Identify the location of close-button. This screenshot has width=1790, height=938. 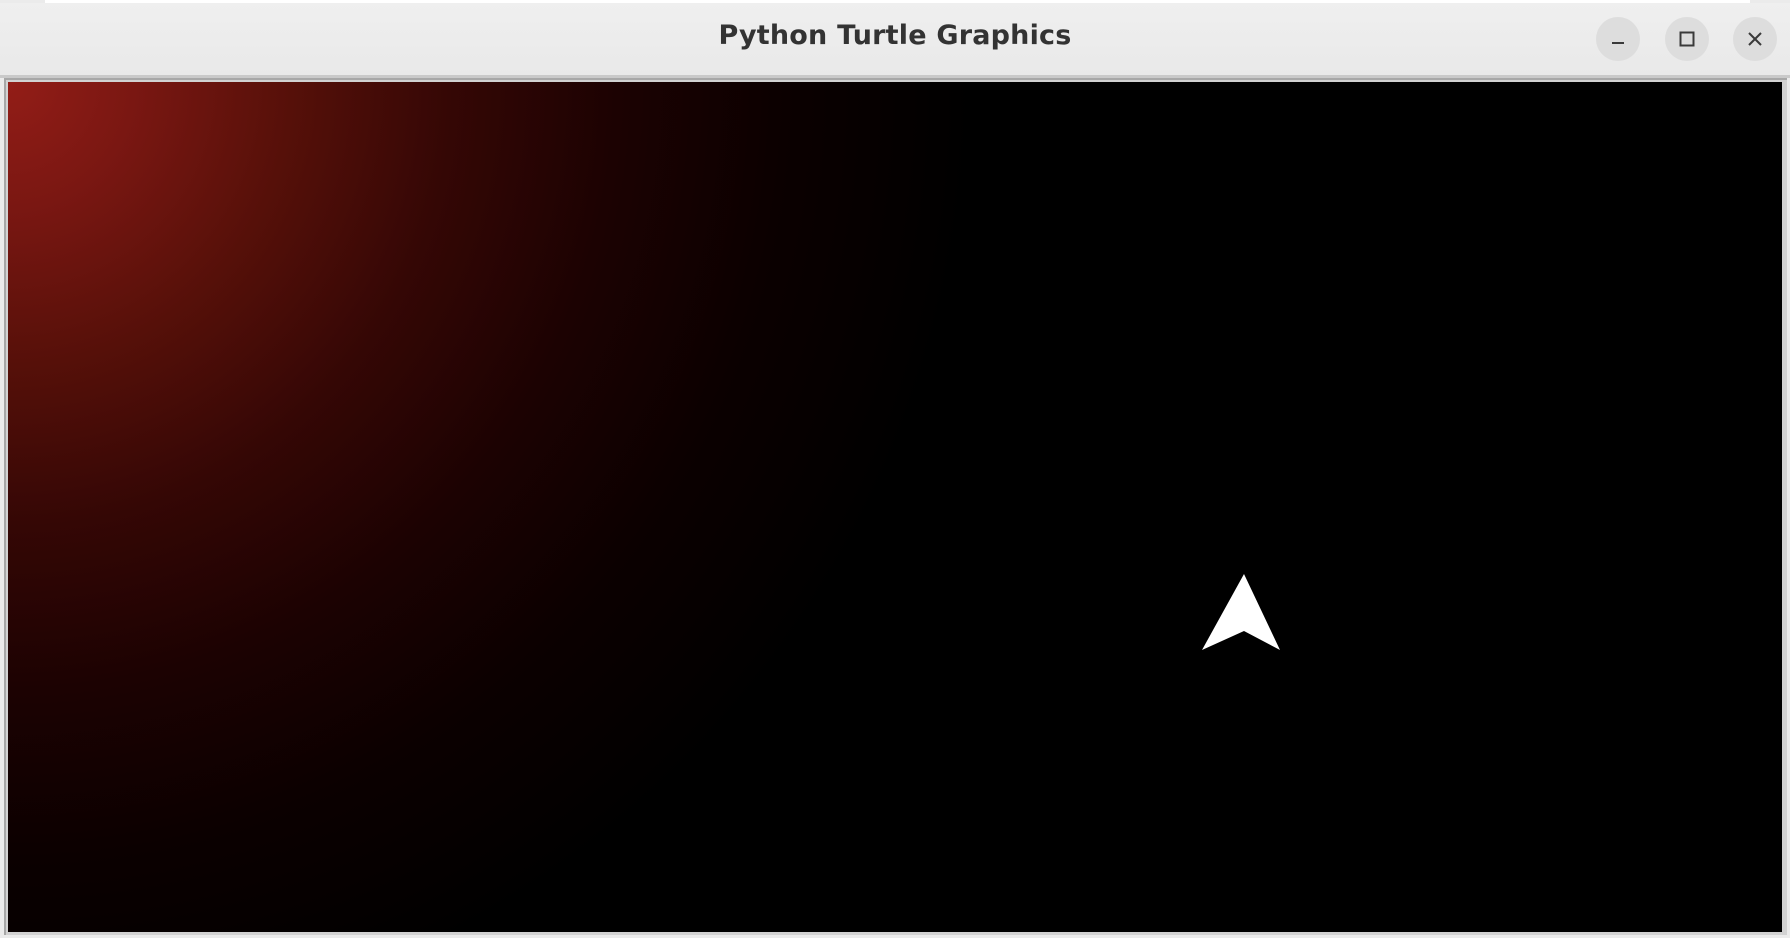
(1755, 39).